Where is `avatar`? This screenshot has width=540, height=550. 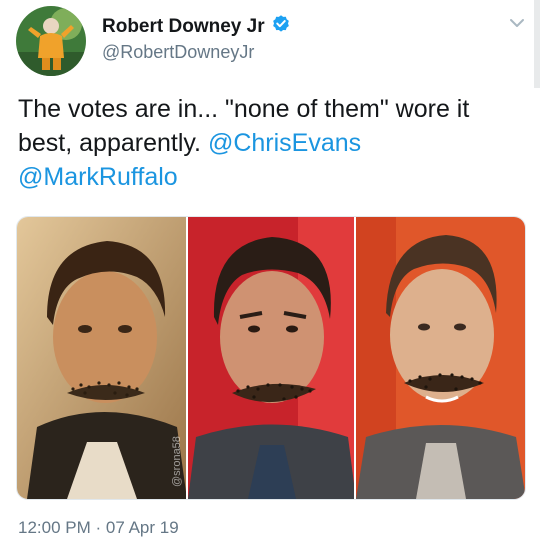
avatar is located at coordinates (51, 41).